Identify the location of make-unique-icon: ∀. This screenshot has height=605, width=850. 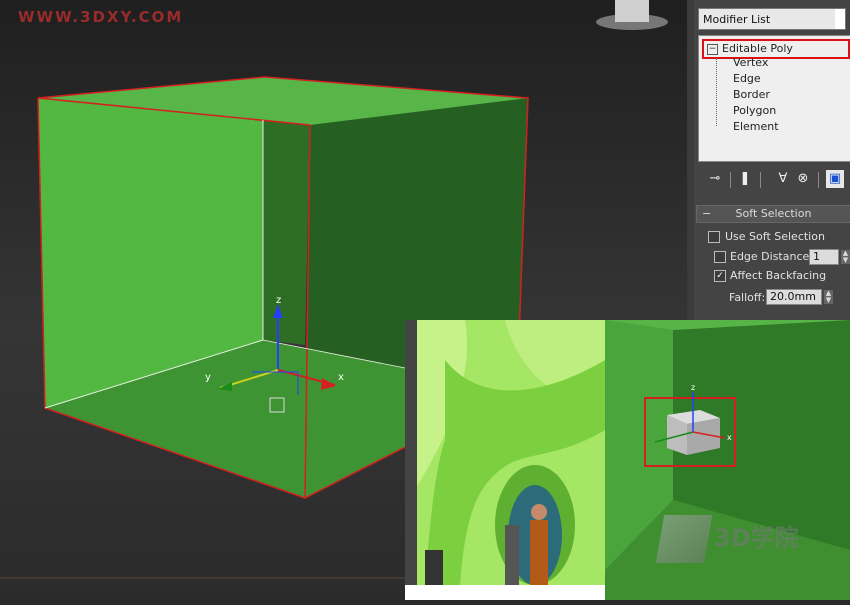
(783, 179).